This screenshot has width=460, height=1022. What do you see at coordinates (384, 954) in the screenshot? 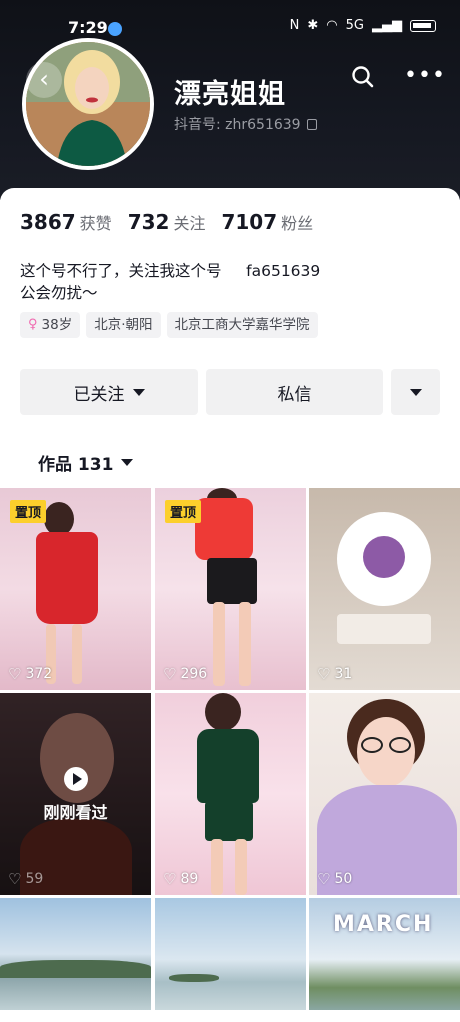
I see `video-thumbnail: MARCH` at bounding box center [384, 954].